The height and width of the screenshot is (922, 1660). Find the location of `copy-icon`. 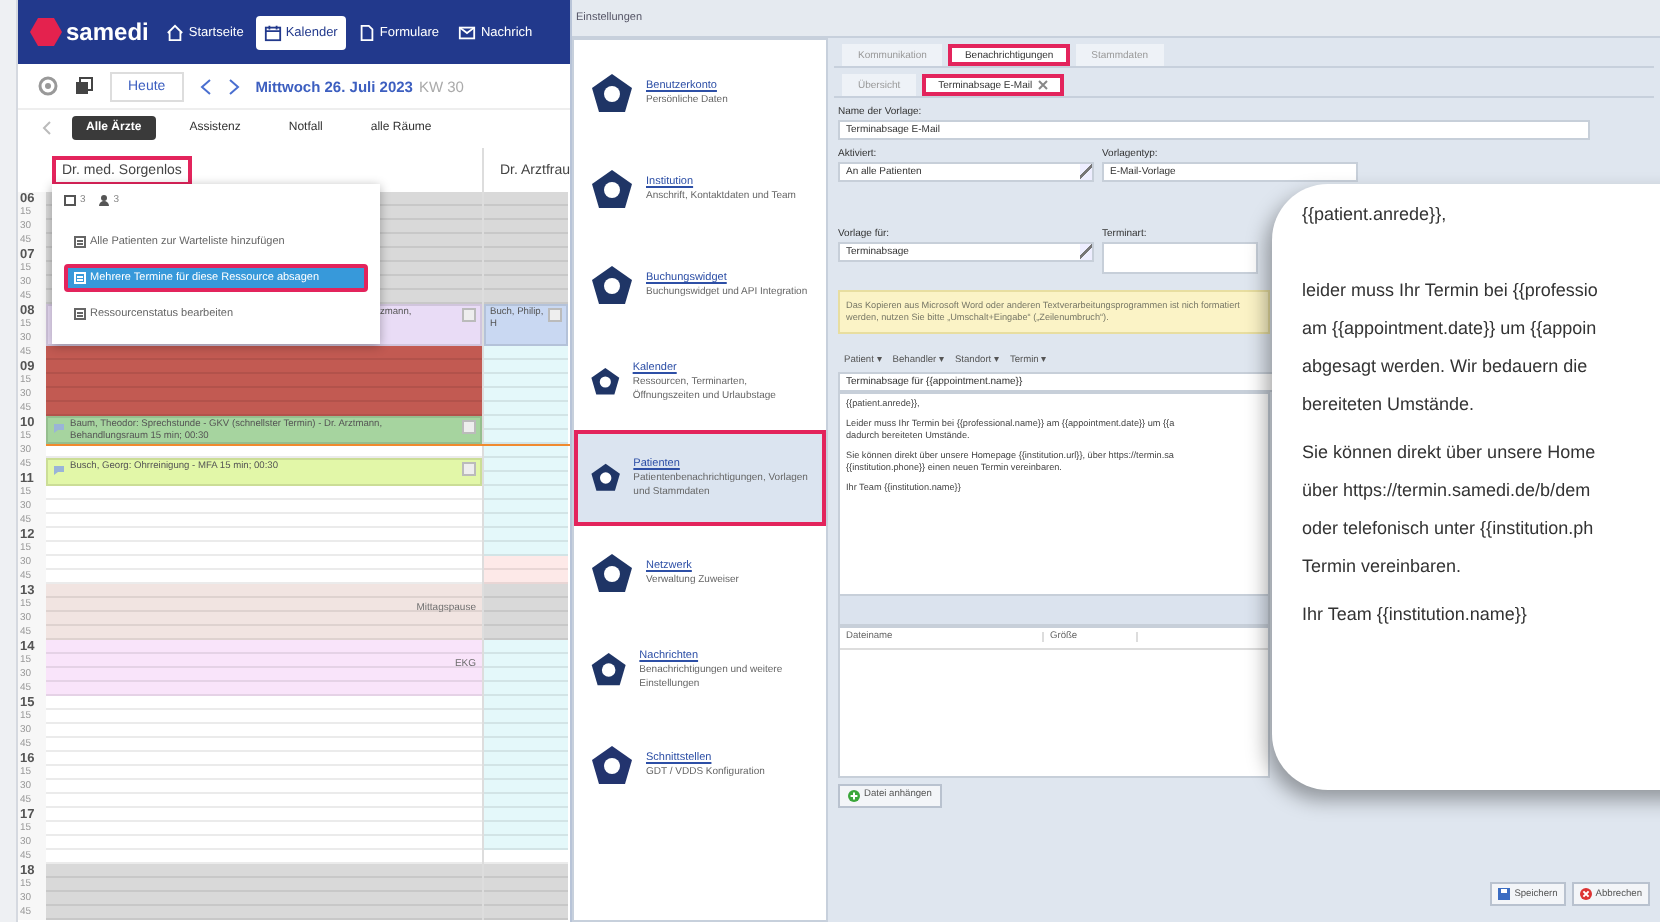

copy-icon is located at coordinates (84, 86).